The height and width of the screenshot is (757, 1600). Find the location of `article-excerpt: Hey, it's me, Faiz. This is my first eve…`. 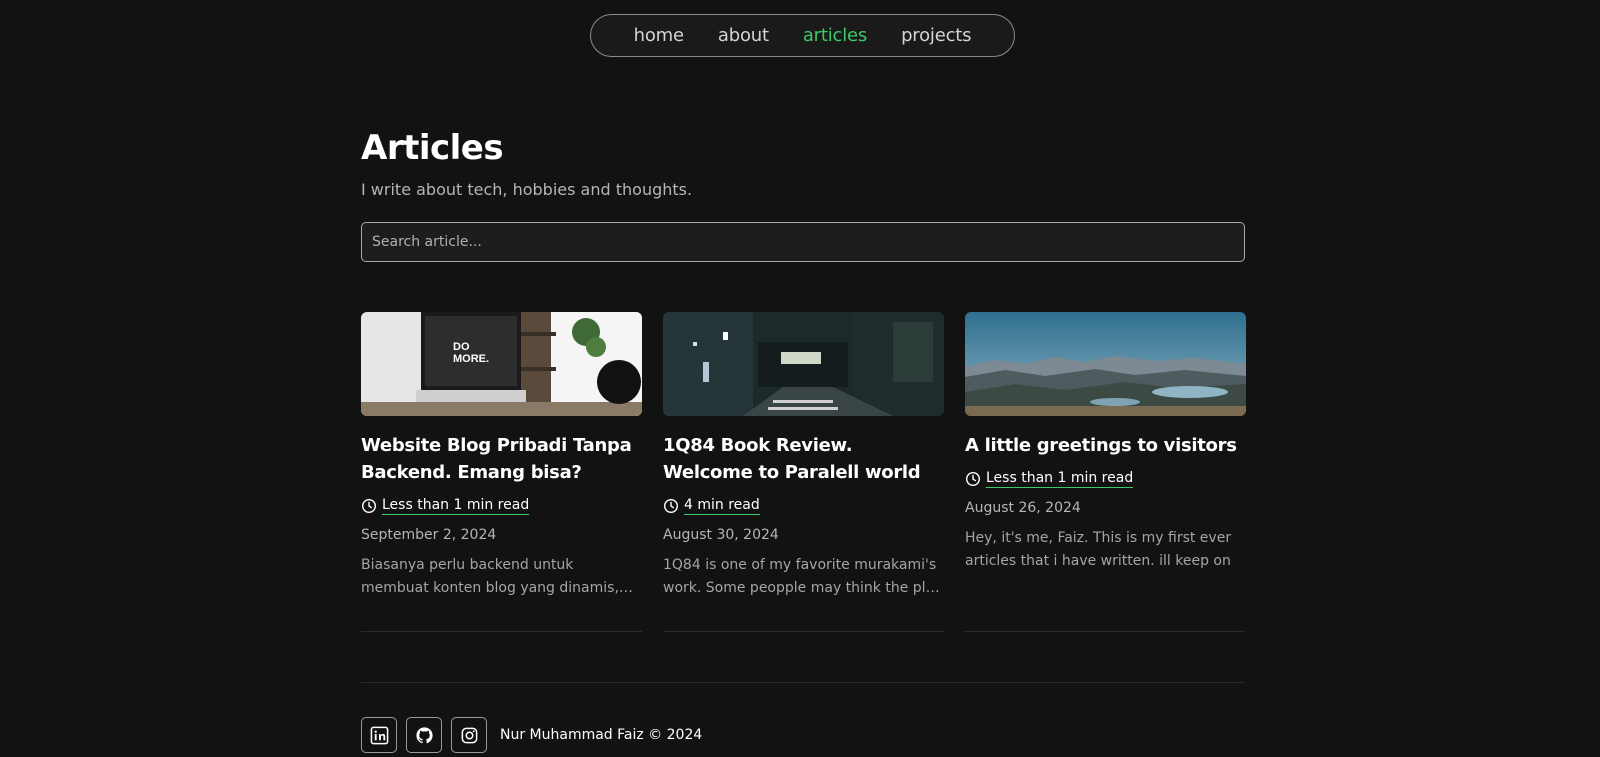

article-excerpt: Hey, it's me, Faiz. This is my first eve… is located at coordinates (1098, 549).